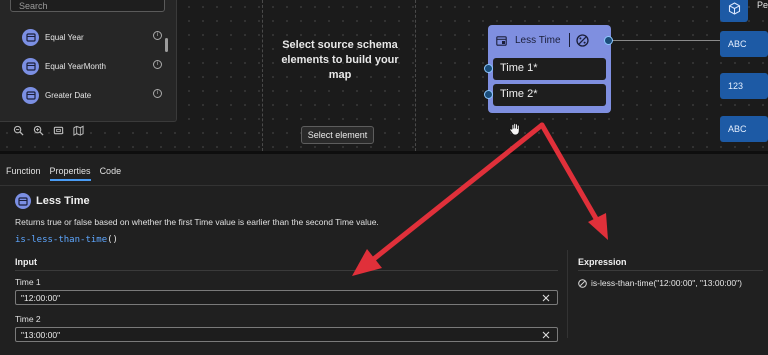 This screenshot has width=768, height=355. What do you see at coordinates (28, 319) in the screenshot?
I see `field-label-time-2: Time 2` at bounding box center [28, 319].